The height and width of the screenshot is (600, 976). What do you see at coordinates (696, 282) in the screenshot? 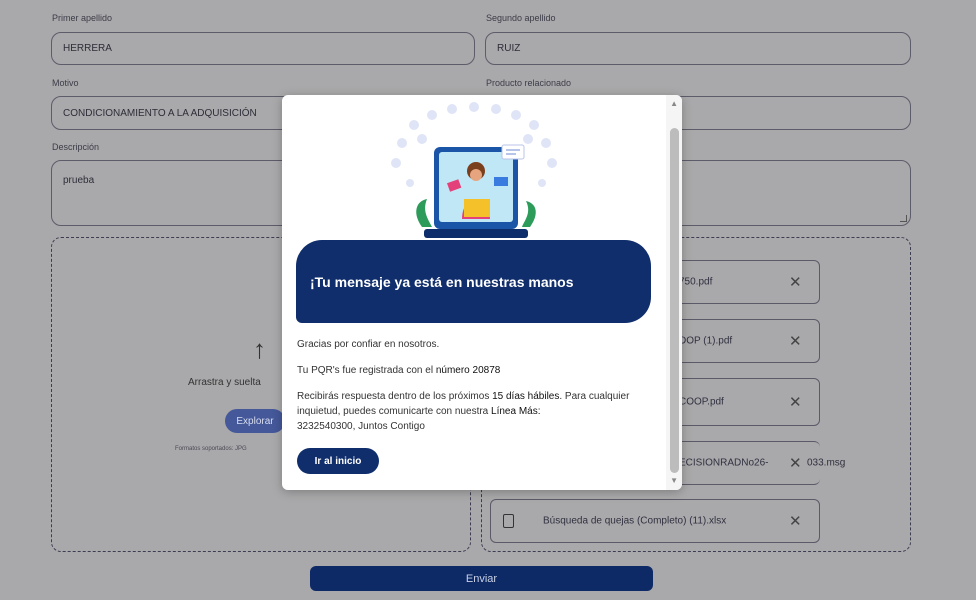
I see `file-name: 750.pdf` at bounding box center [696, 282].